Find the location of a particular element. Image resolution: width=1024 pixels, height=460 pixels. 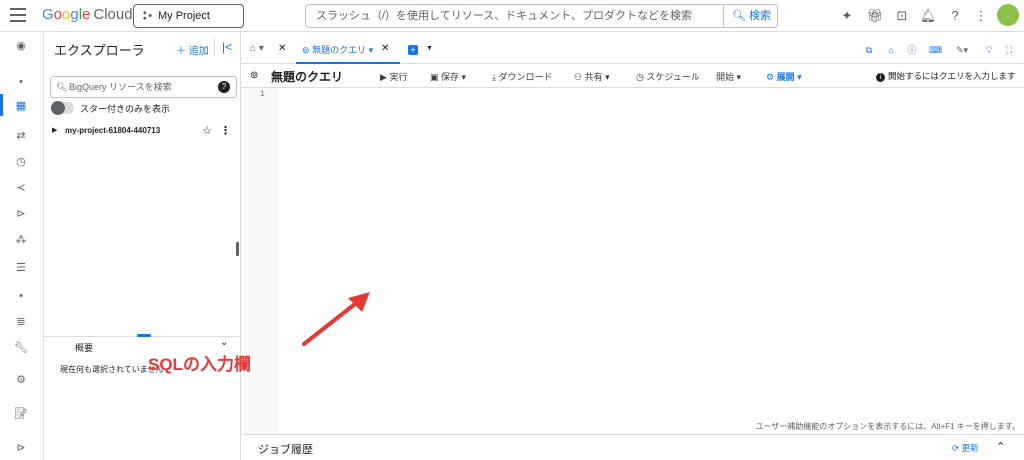

refresh-button: ⟳ 更新 is located at coordinates (965, 448).